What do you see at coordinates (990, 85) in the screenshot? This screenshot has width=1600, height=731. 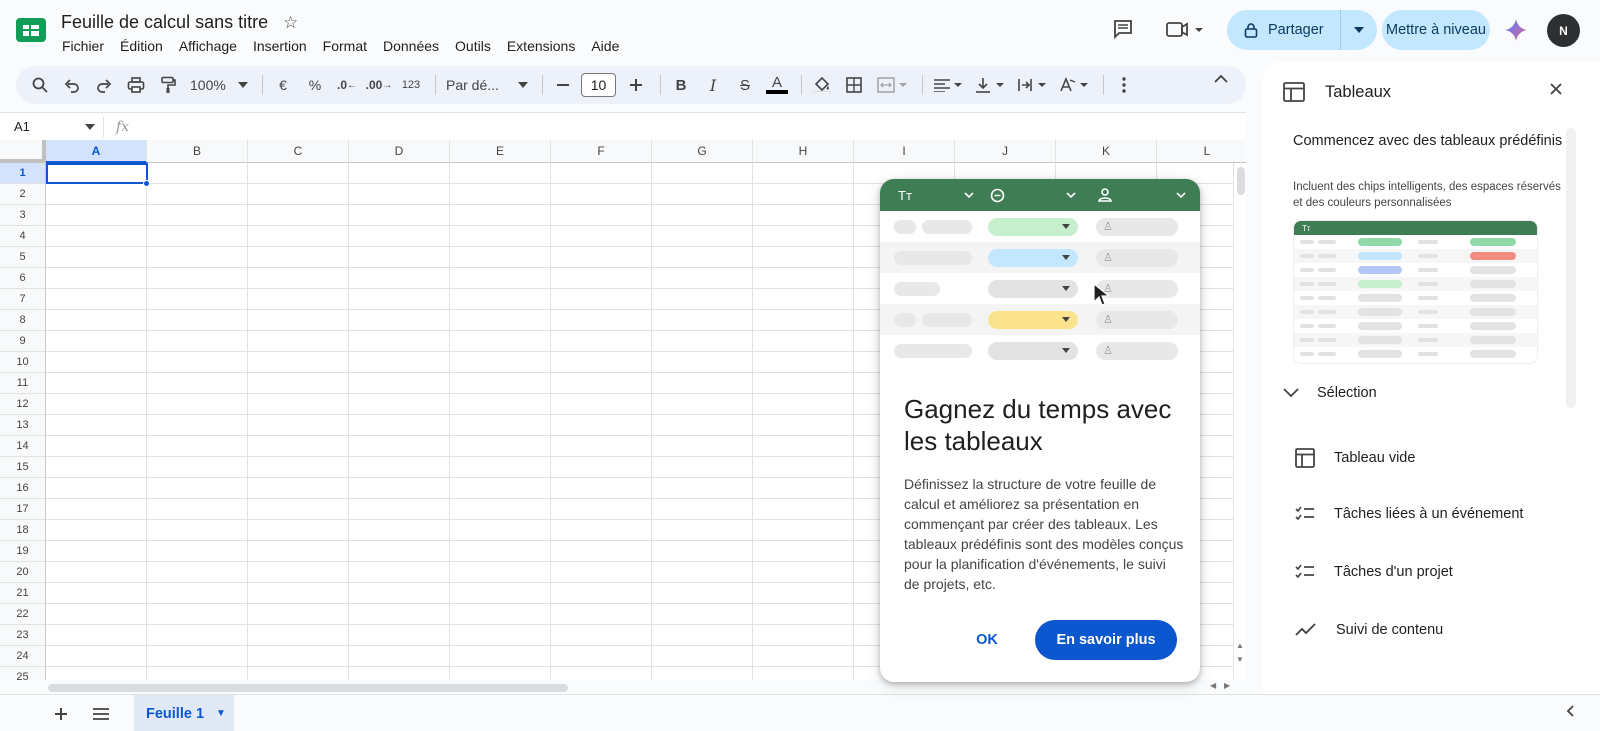 I see `vertical-align-icon` at bounding box center [990, 85].